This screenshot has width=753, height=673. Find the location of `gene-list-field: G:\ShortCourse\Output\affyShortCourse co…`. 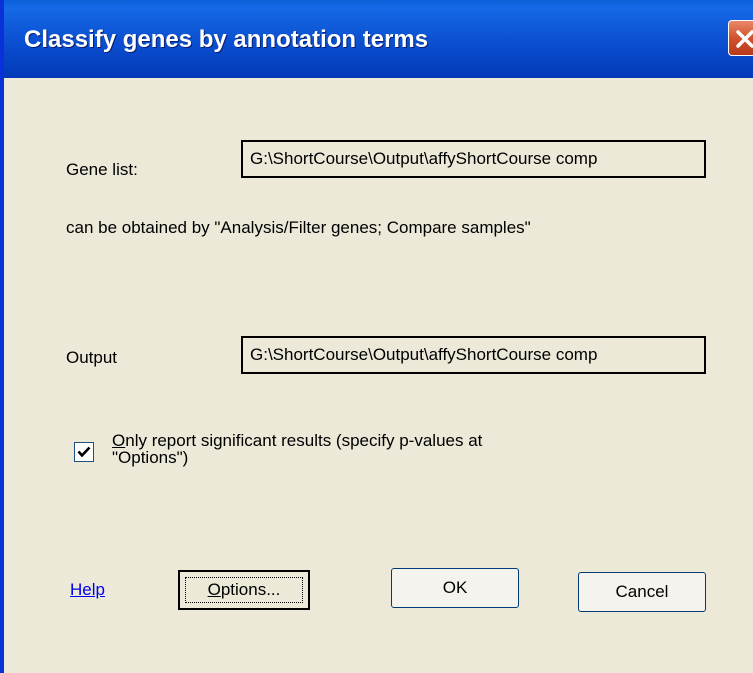

gene-list-field: G:\ShortCourse\Output\affyShortCourse co… is located at coordinates (473, 159).